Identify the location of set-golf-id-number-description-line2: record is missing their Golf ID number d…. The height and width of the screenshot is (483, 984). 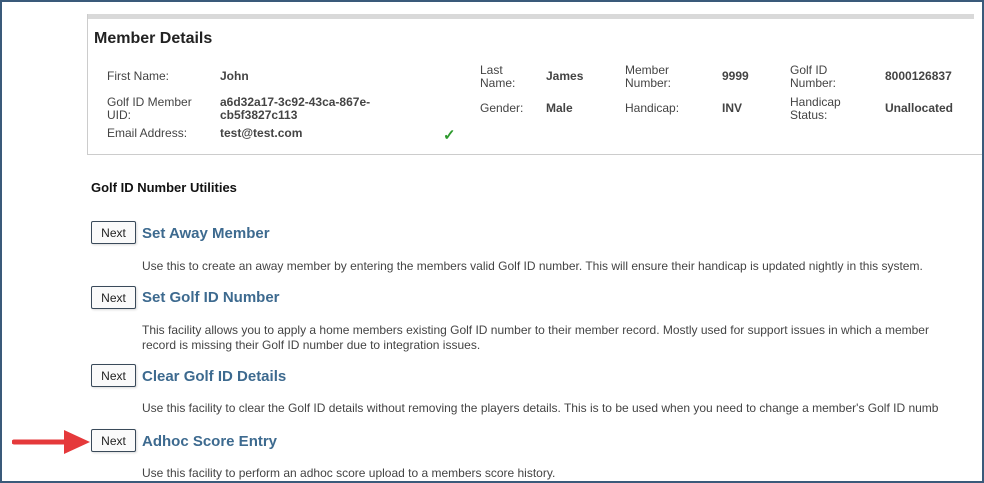
(311, 345).